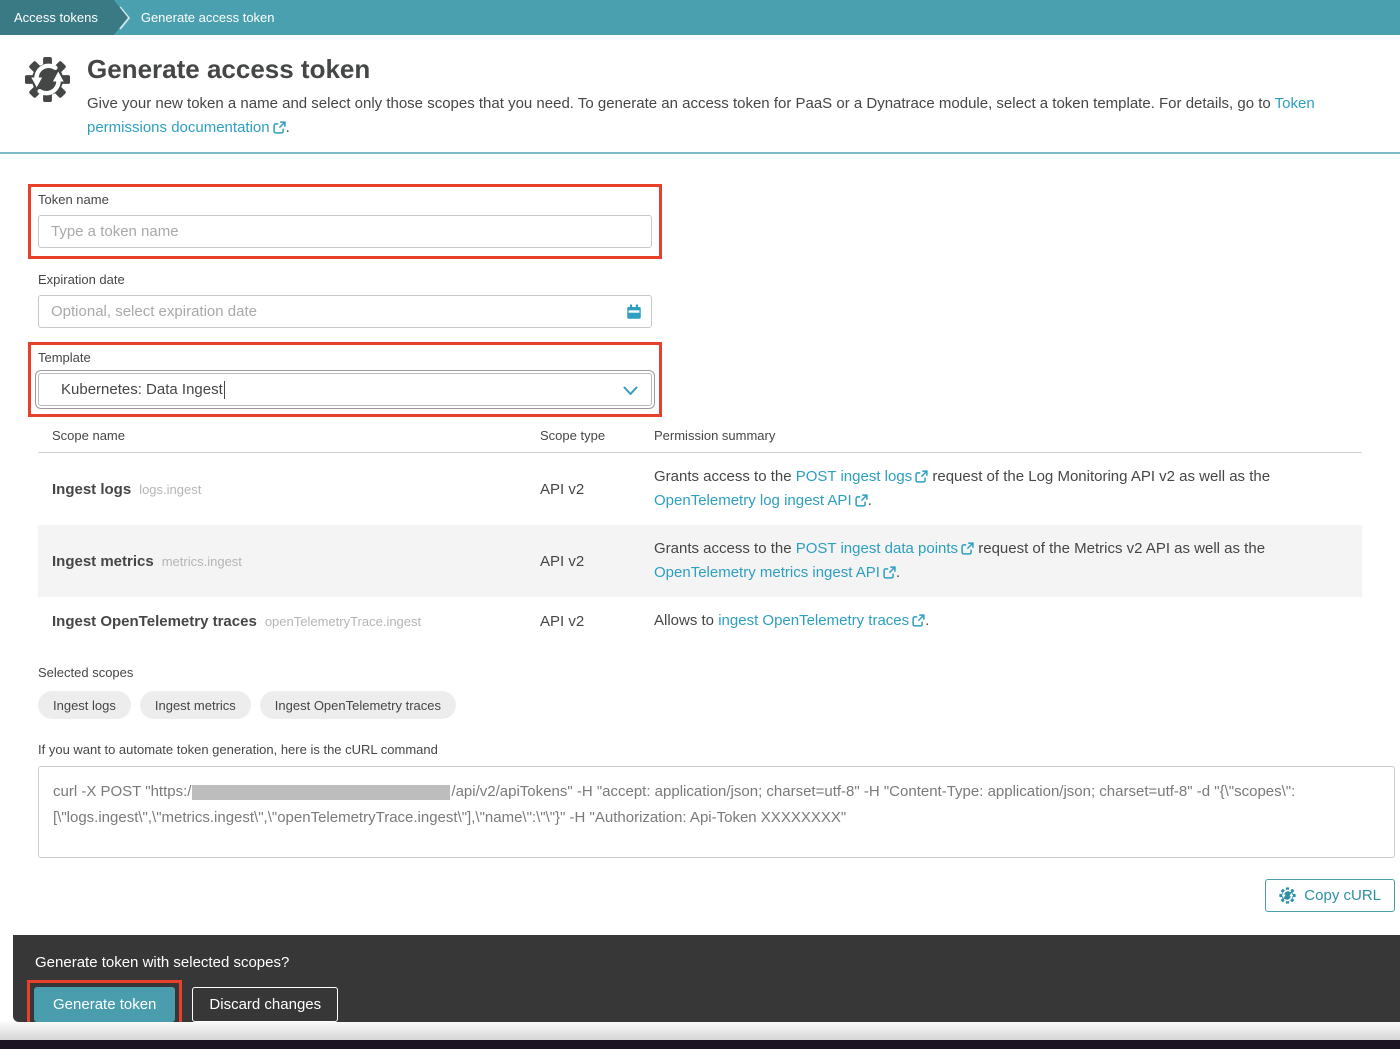 Image resolution: width=1400 pixels, height=1049 pixels. What do you see at coordinates (821, 620) in the screenshot?
I see `permission-link: ingest OpenTelemetry traces` at bounding box center [821, 620].